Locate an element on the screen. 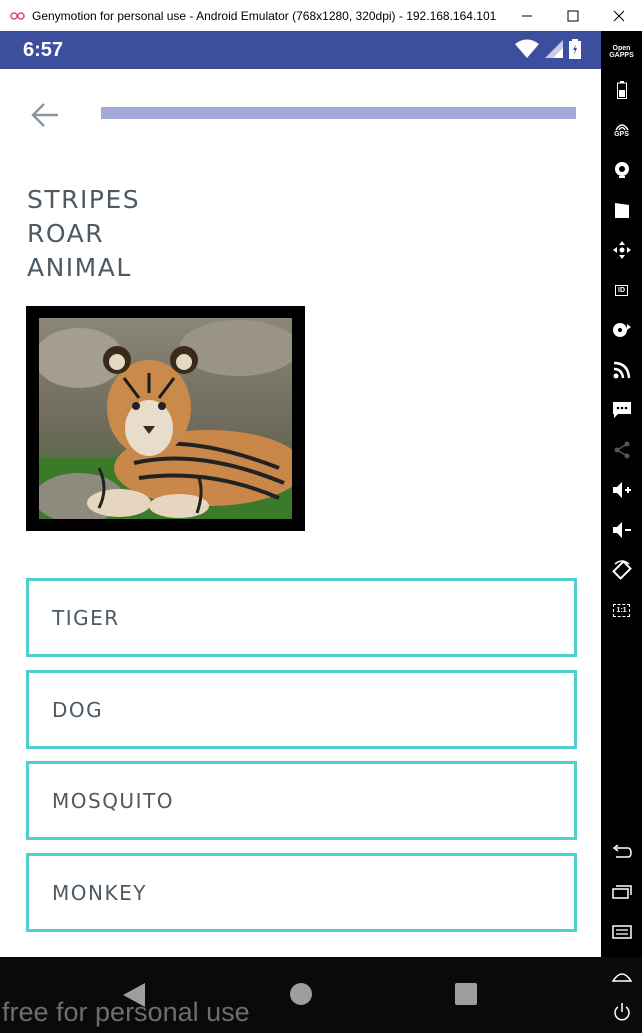 This screenshot has width=642, height=1033. answer-option-monkey: MONKEY is located at coordinates (301, 892).